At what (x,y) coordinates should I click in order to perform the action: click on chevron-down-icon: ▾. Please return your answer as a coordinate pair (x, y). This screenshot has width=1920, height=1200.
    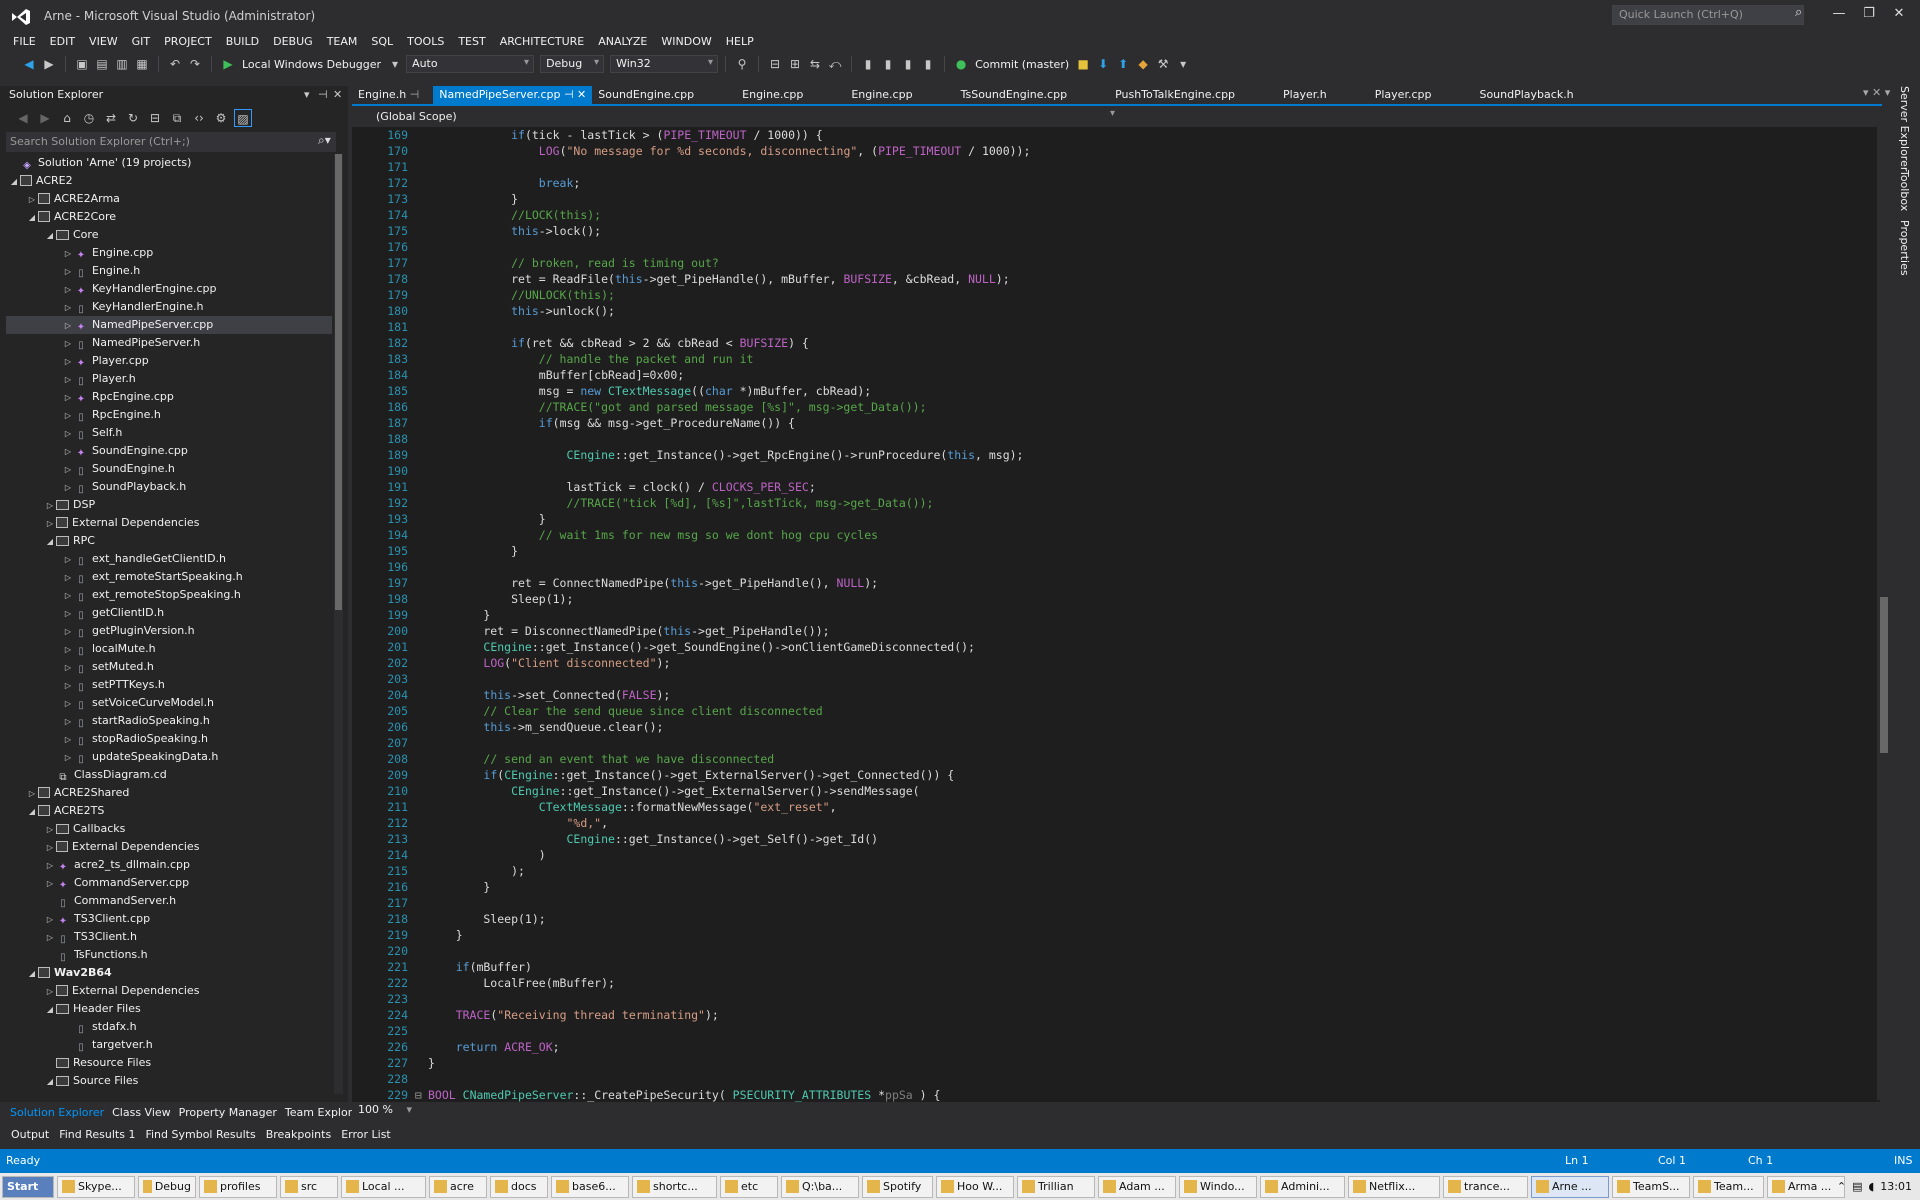
    Looking at the image, I should click on (409, 1109).